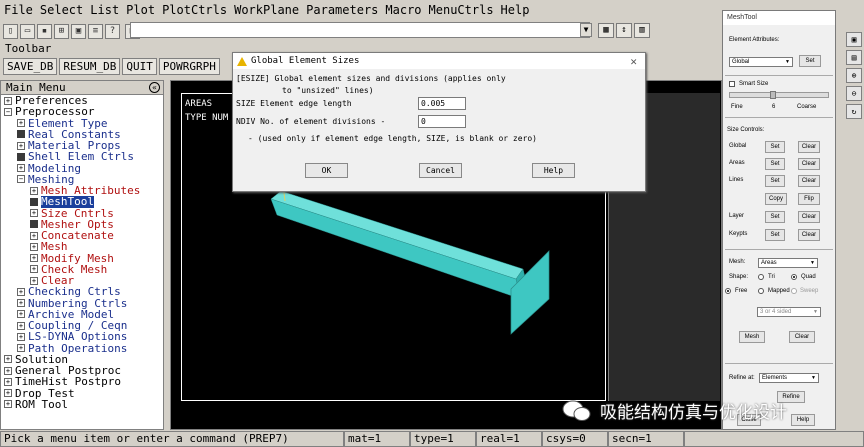  What do you see at coordinates (82, 88) in the screenshot?
I see `main-menu-title: Main Menu «` at bounding box center [82, 88].